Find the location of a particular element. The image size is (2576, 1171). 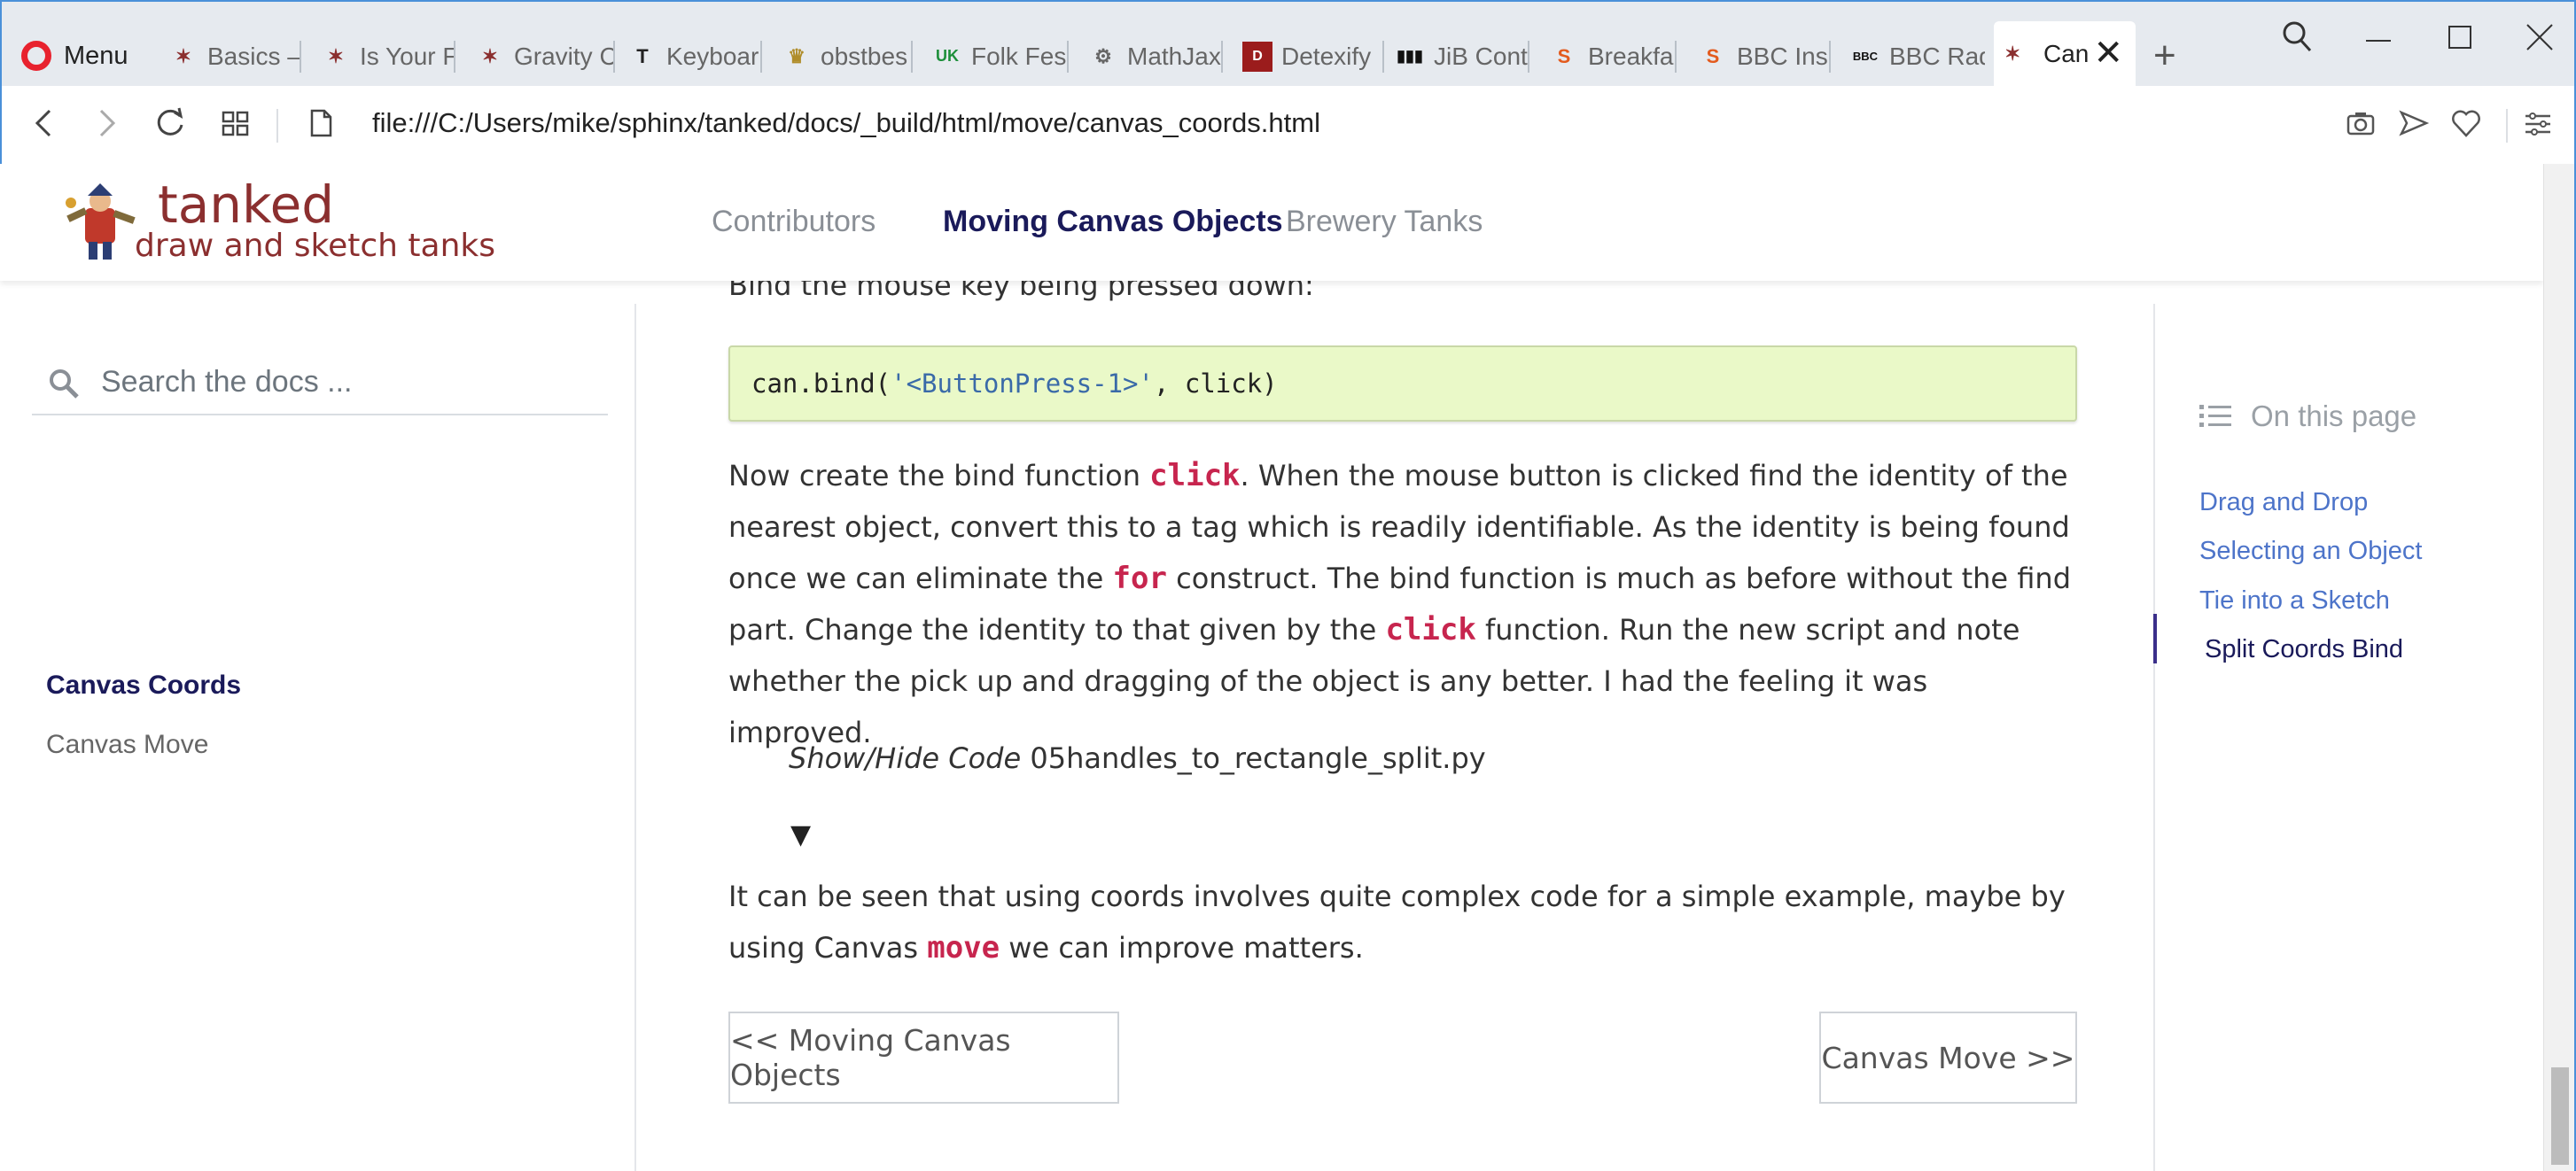

browser-tab: UK Folk Fes is located at coordinates (1001, 57).